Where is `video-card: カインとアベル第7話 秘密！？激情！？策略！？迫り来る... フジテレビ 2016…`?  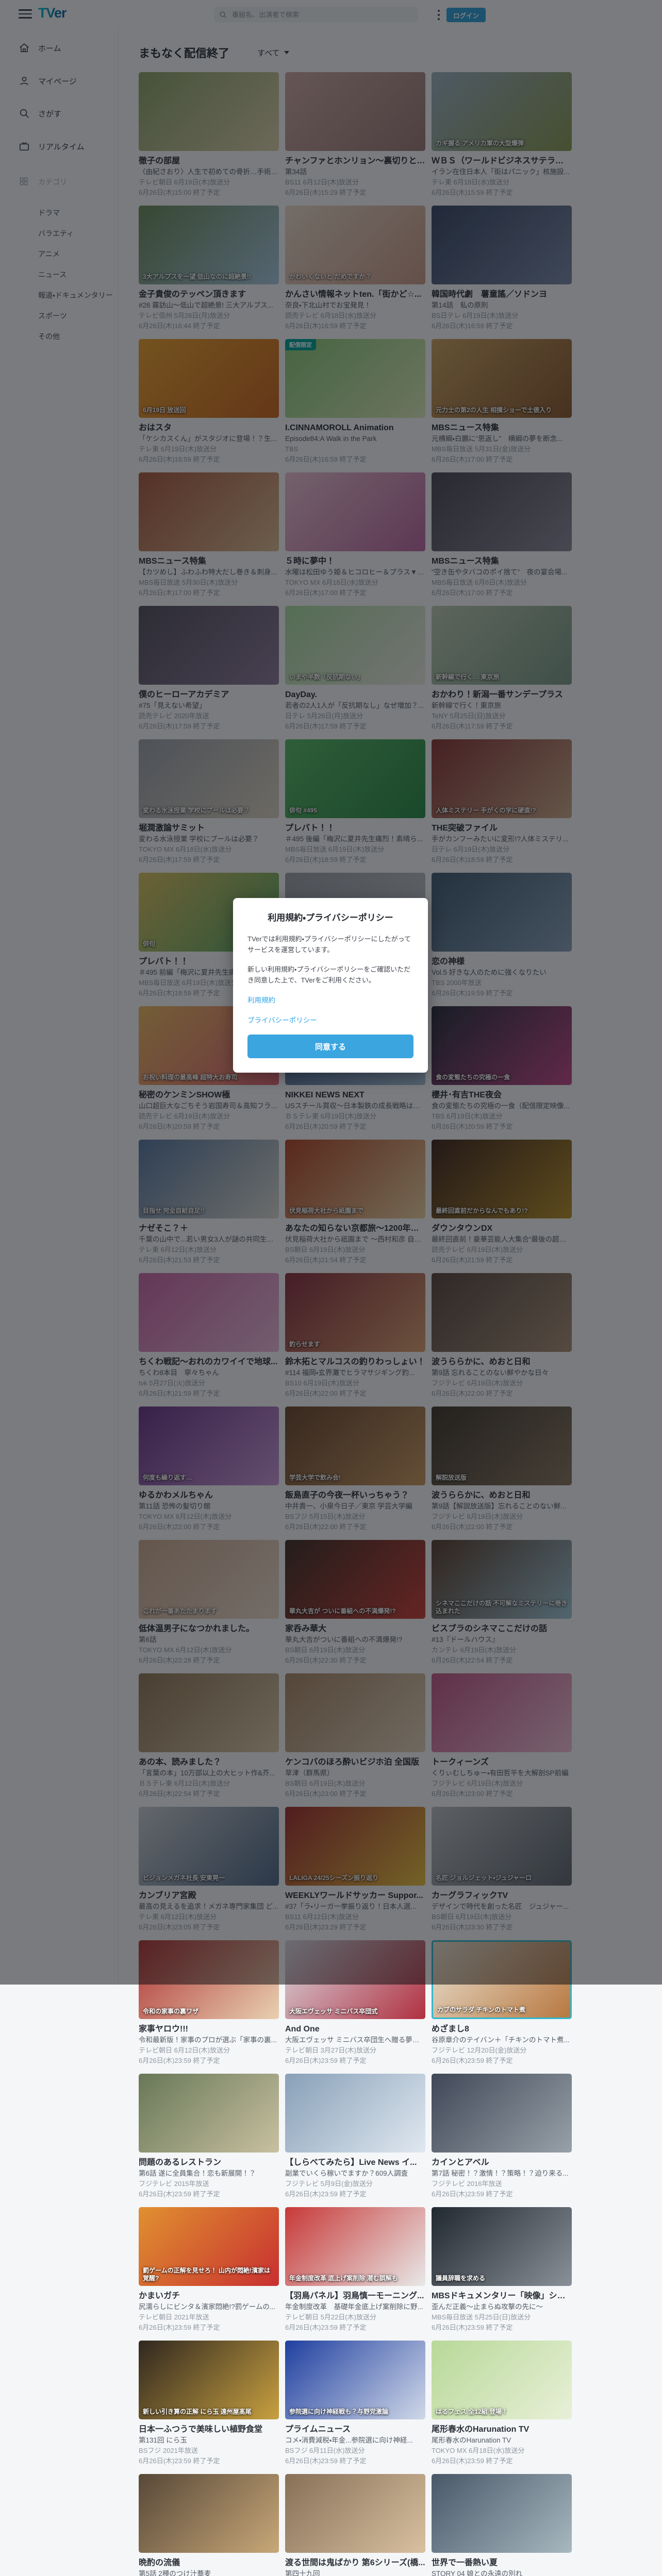 video-card: カインとアベル第7話 秘密！？激情！？策略！？迫り来る... フジテレビ 2016… is located at coordinates (502, 2136).